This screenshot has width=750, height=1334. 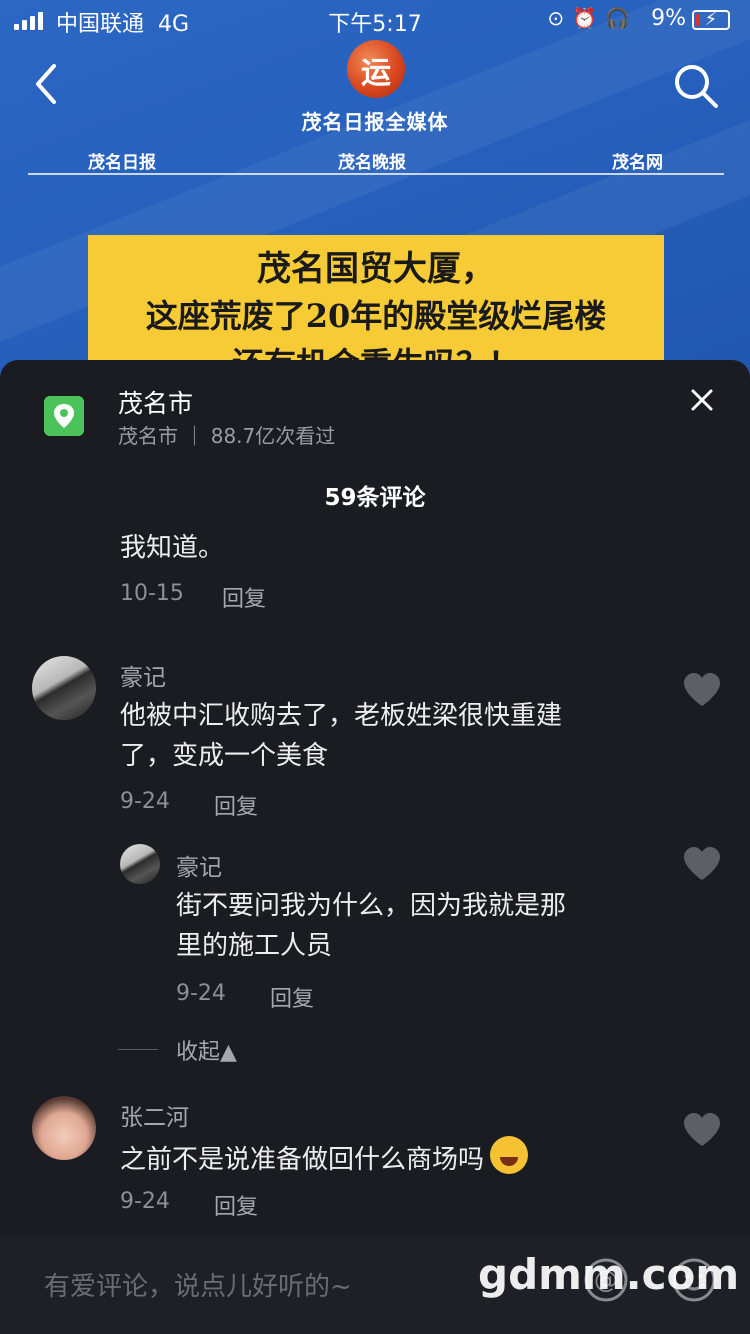 I want to click on location-name: 茂名市, so click(x=155, y=402).